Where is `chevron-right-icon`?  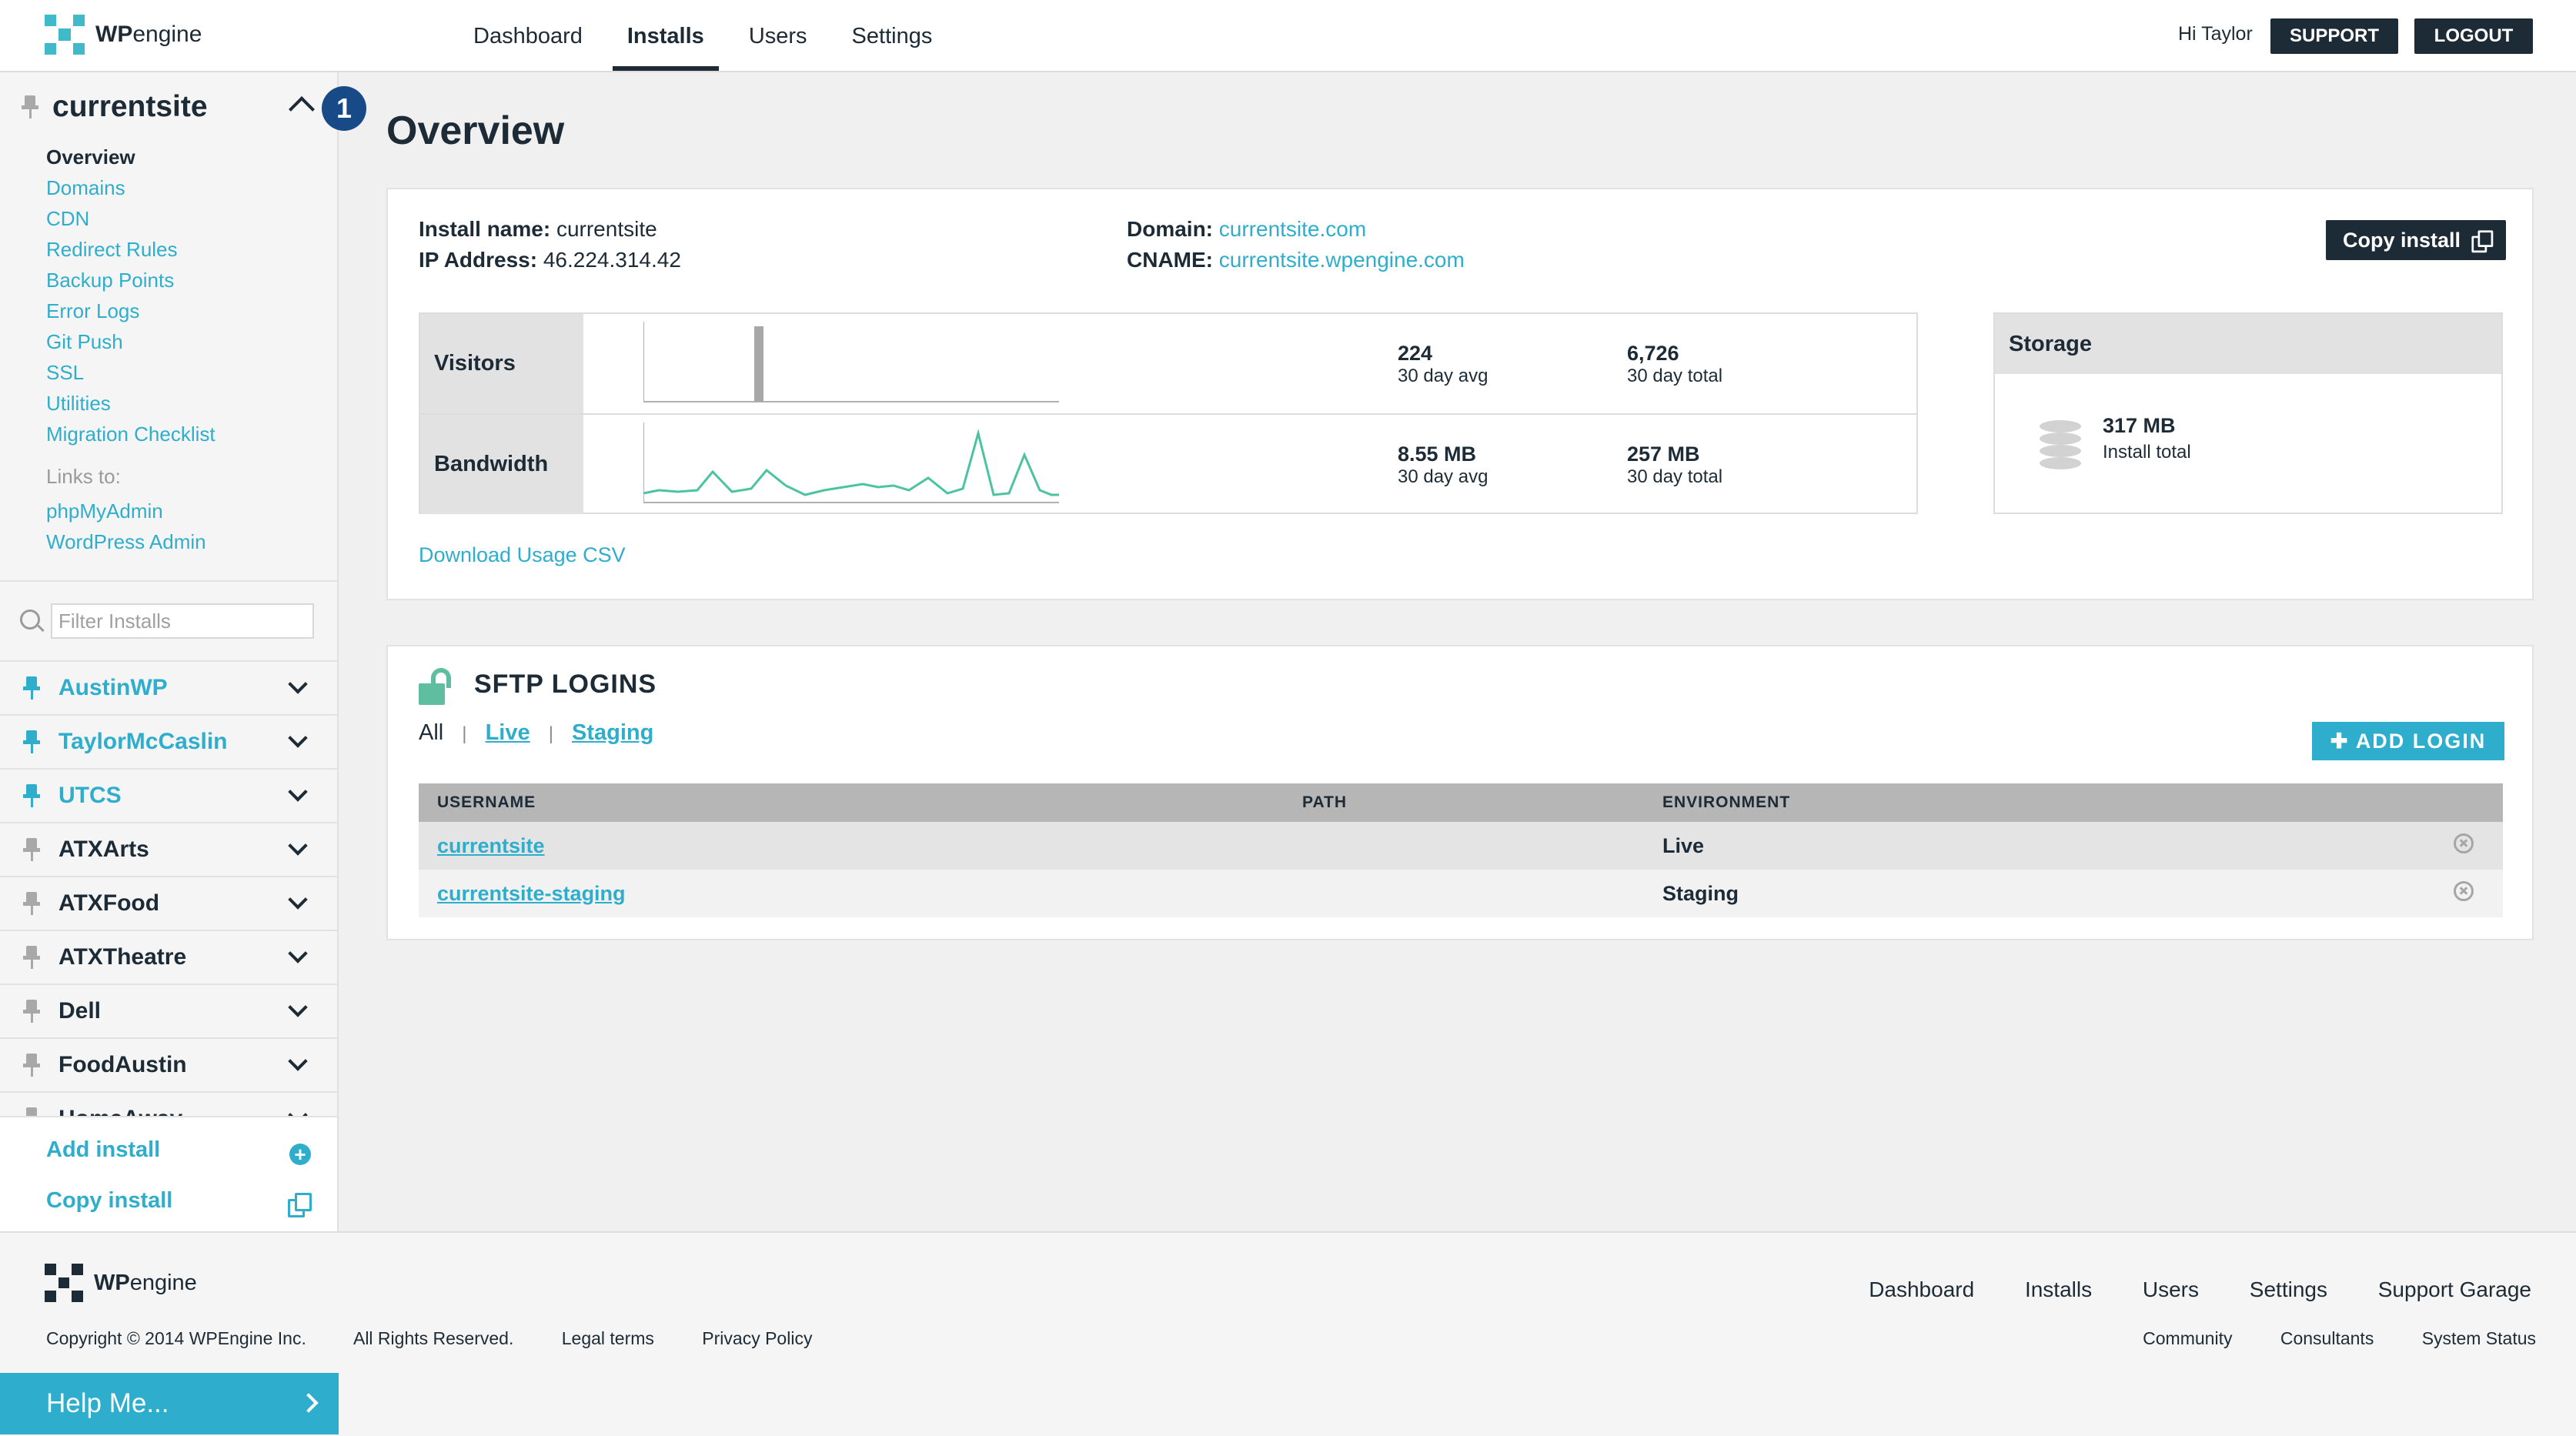 chevron-right-icon is located at coordinates (309, 1403).